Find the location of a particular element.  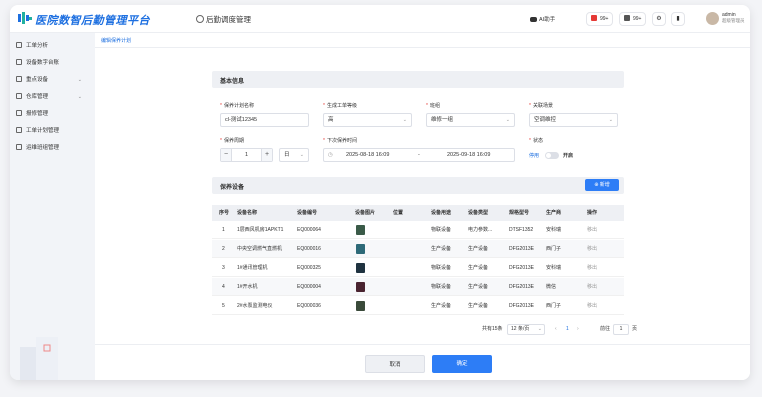

prev-page-button: ‹ is located at coordinates (556, 329).